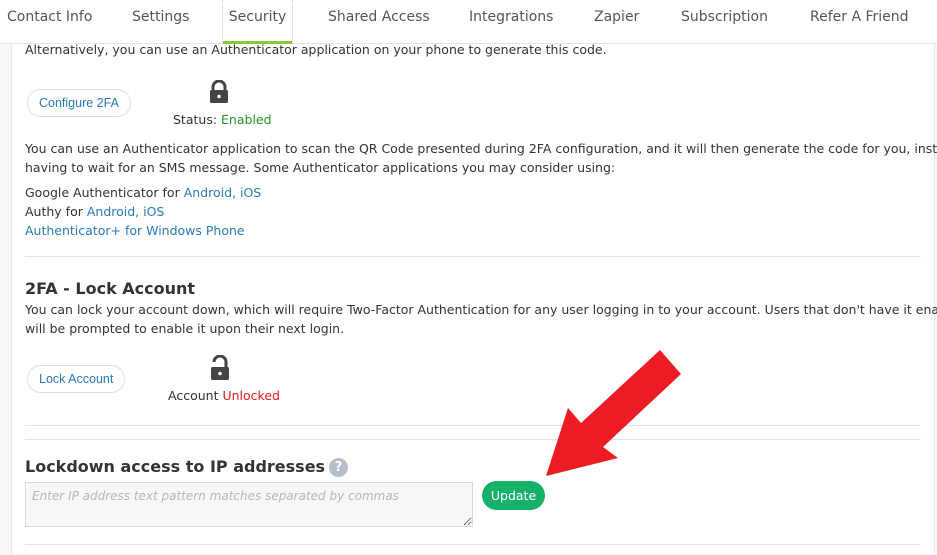 The width and height of the screenshot is (937, 555). What do you see at coordinates (110, 288) in the screenshot?
I see `lock-account-title: 2FA - Lock Account` at bounding box center [110, 288].